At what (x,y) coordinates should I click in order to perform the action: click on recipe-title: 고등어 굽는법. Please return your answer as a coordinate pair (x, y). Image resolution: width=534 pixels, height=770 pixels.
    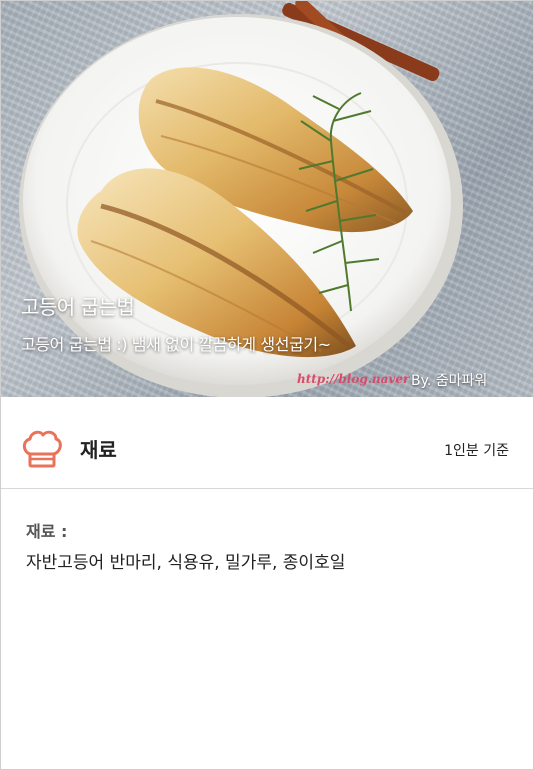
    Looking at the image, I should click on (78, 307).